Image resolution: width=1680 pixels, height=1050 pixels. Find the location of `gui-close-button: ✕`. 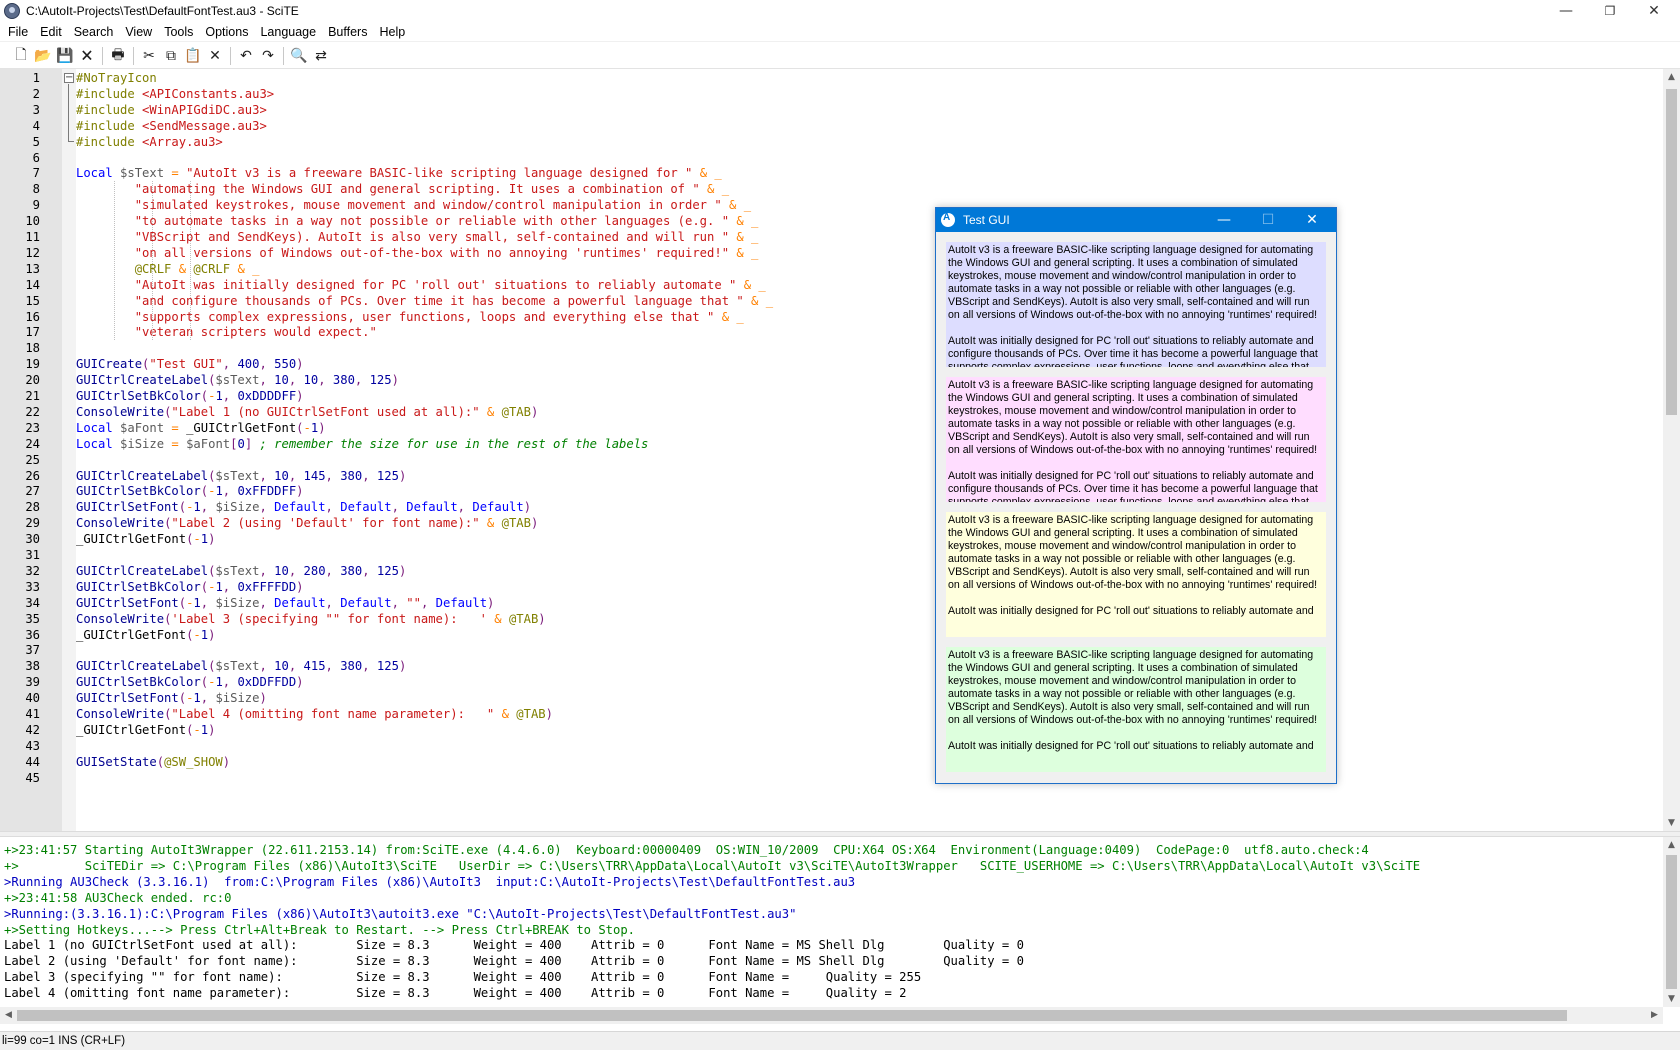

gui-close-button: ✕ is located at coordinates (1312, 220).